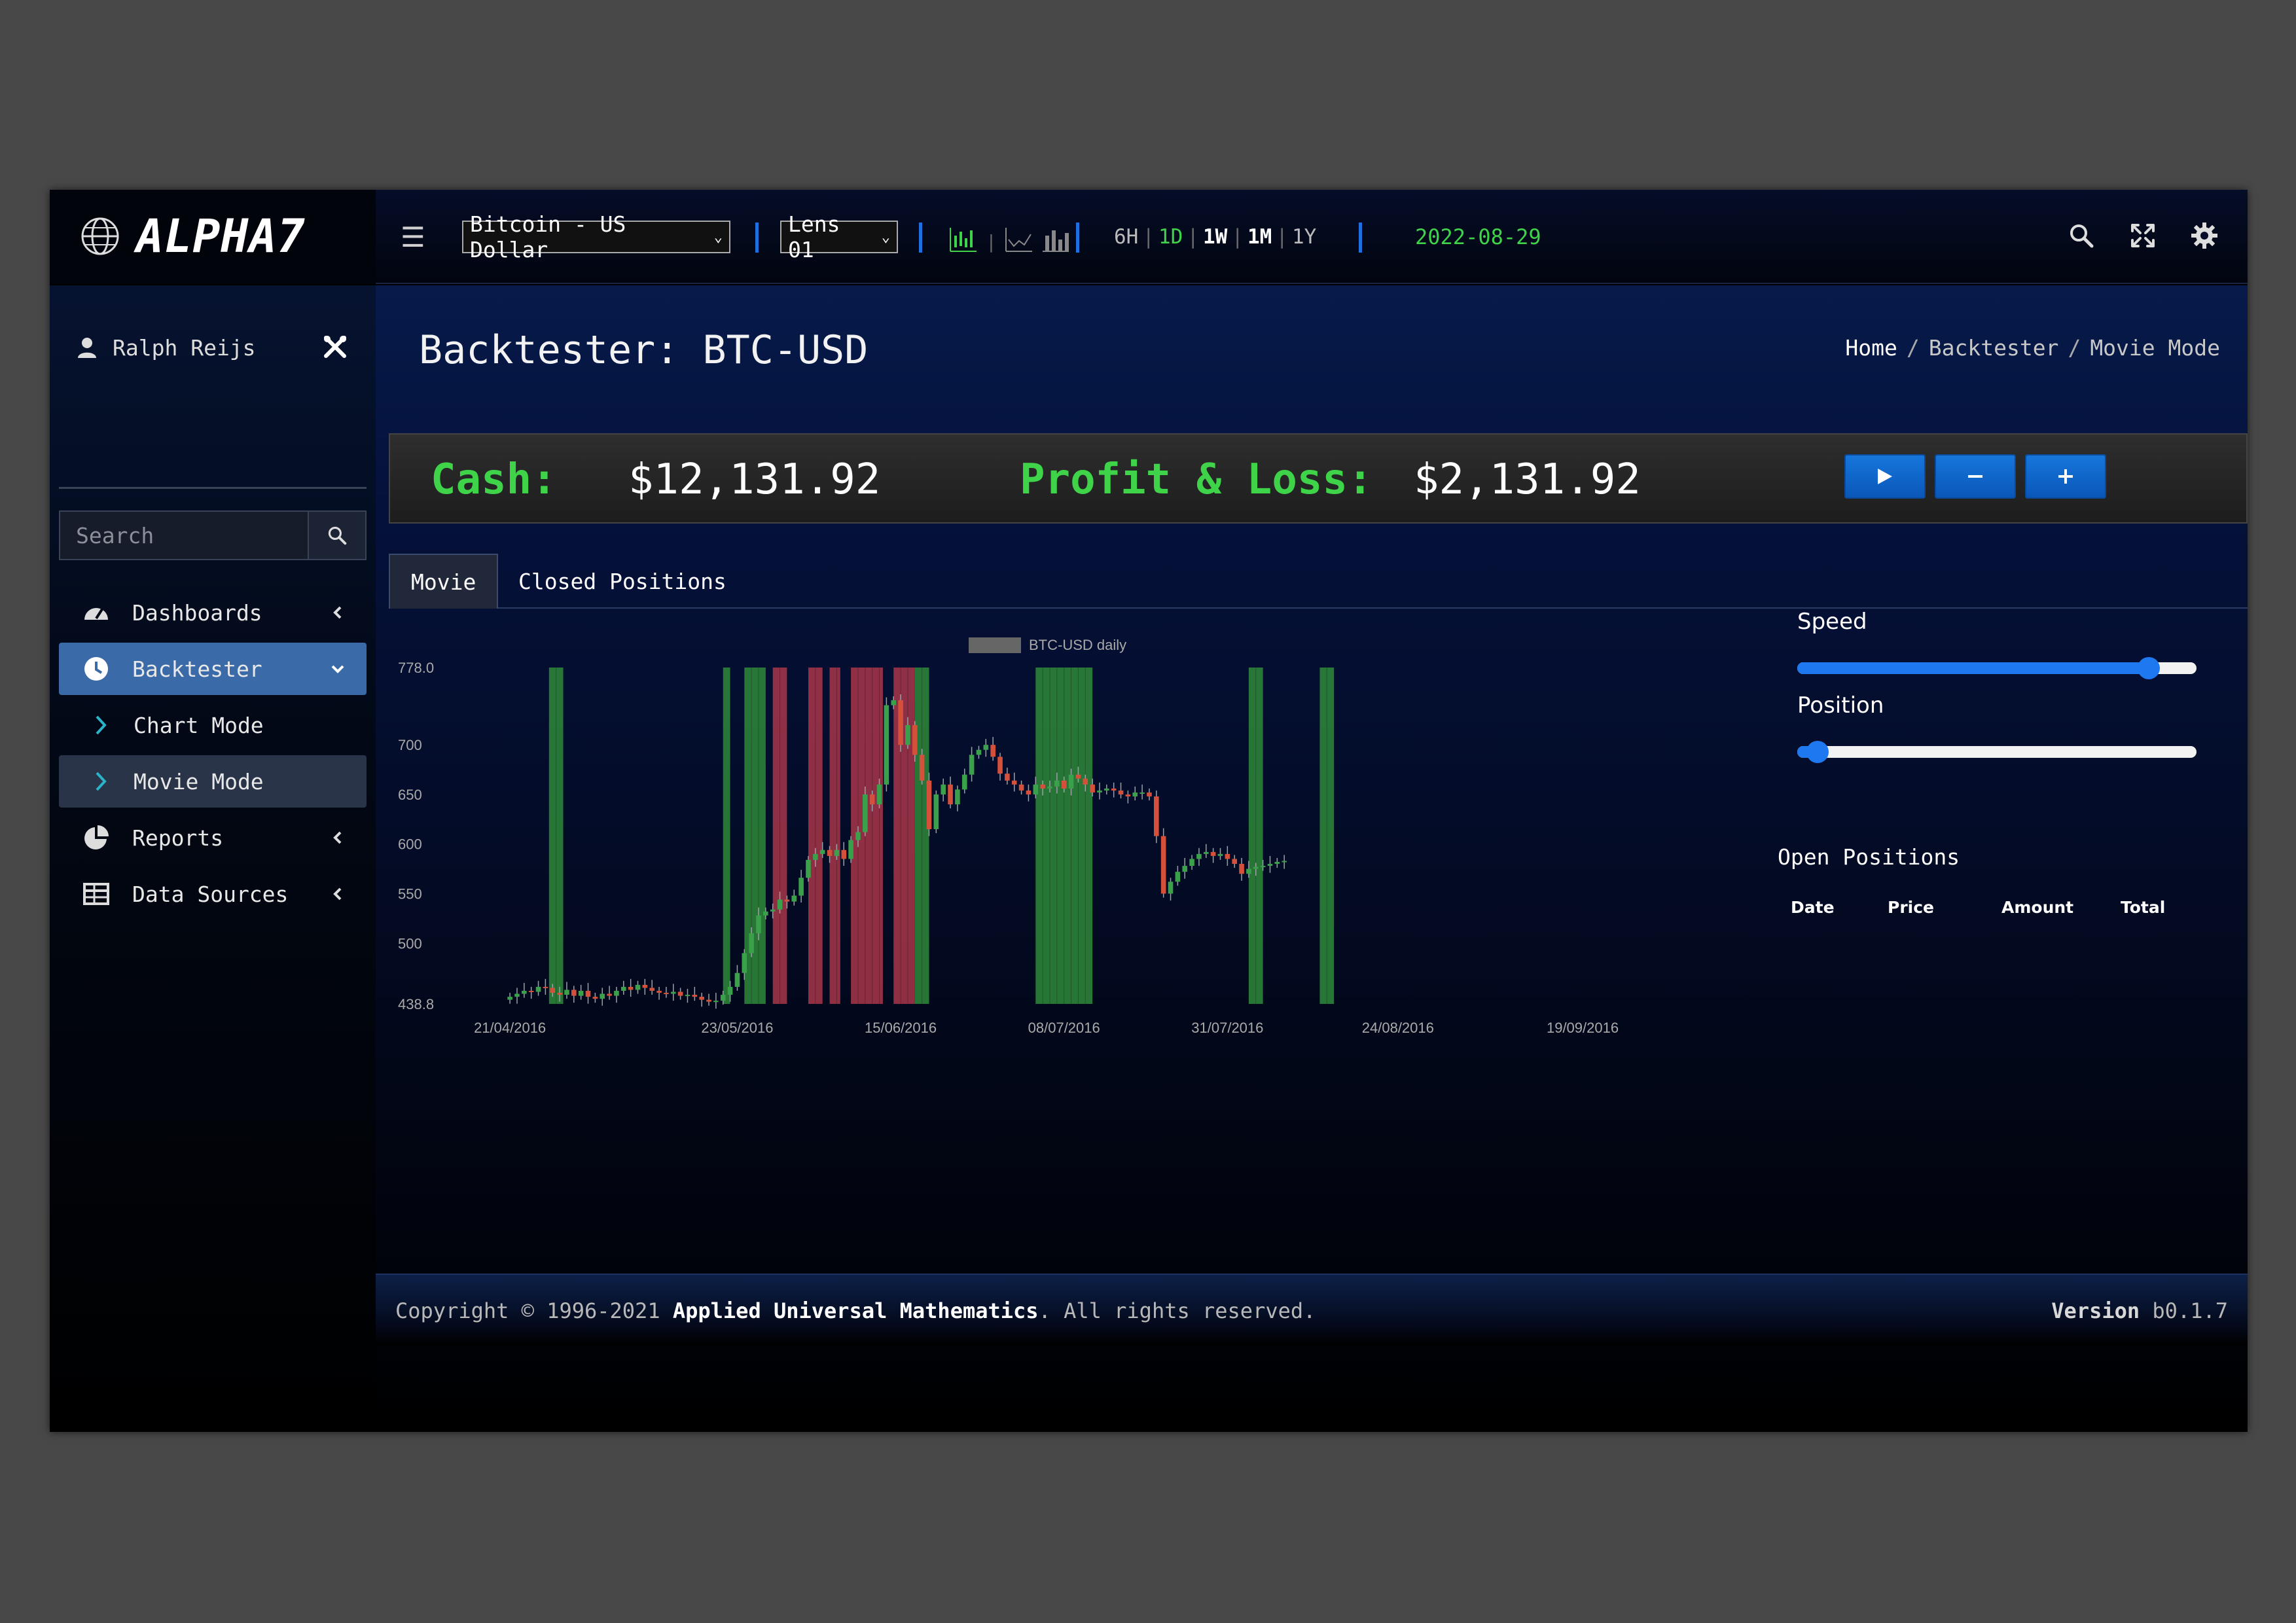 This screenshot has height=1623, width=2296. I want to click on toolbar-divider, so click(1360, 238).